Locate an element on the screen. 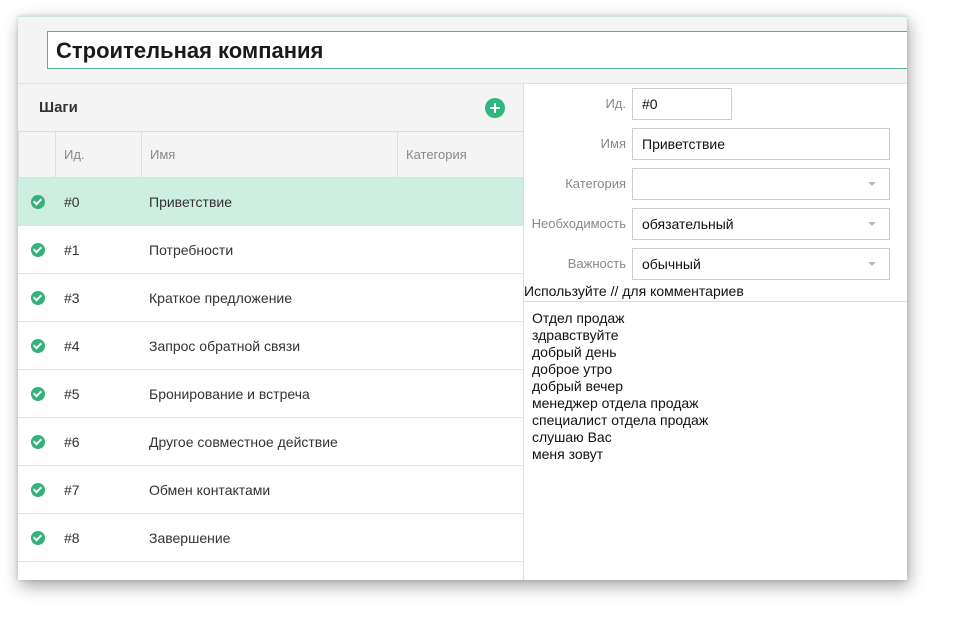  category-select is located at coordinates (761, 184).